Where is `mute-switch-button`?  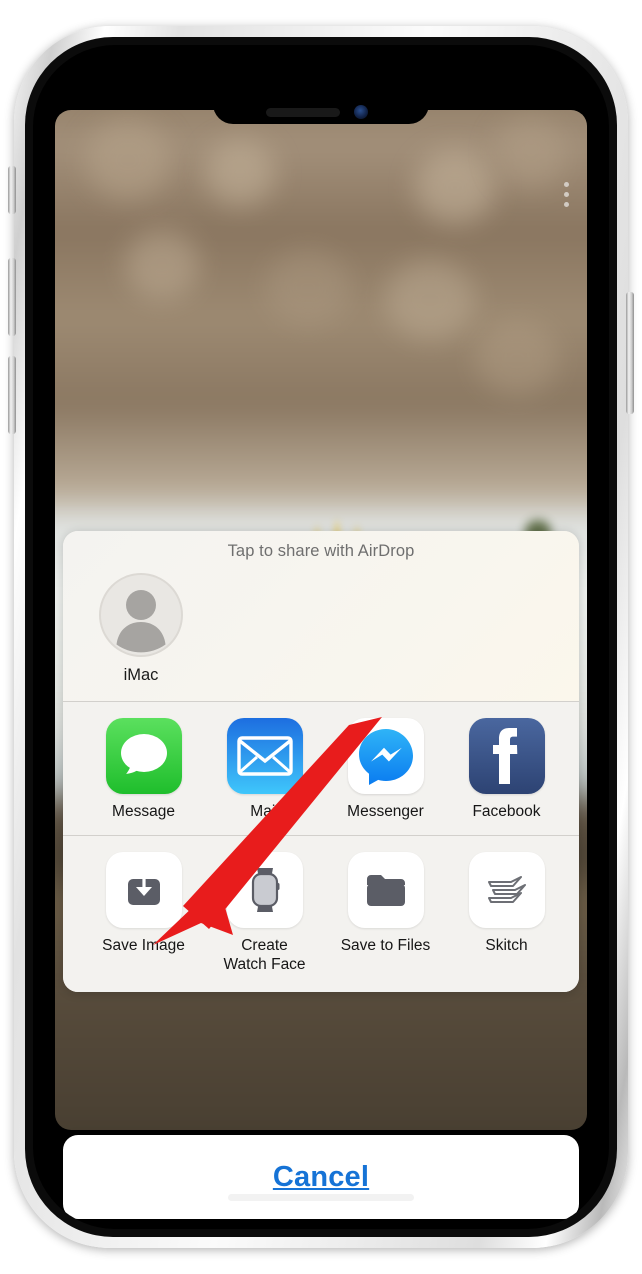 mute-switch-button is located at coordinates (12, 190).